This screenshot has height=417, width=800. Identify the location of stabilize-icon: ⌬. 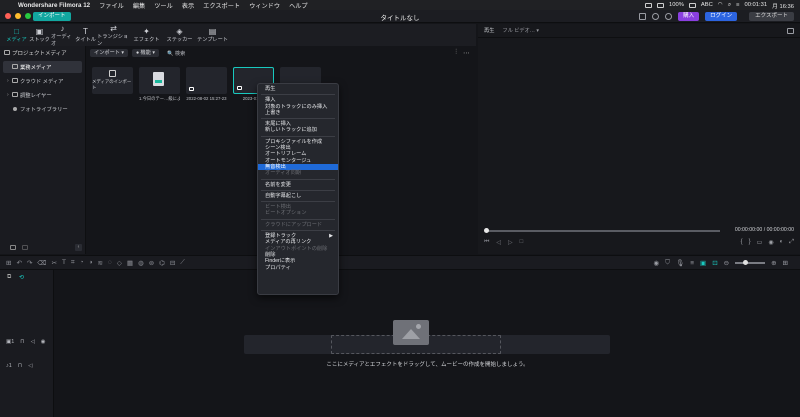
(162, 263).